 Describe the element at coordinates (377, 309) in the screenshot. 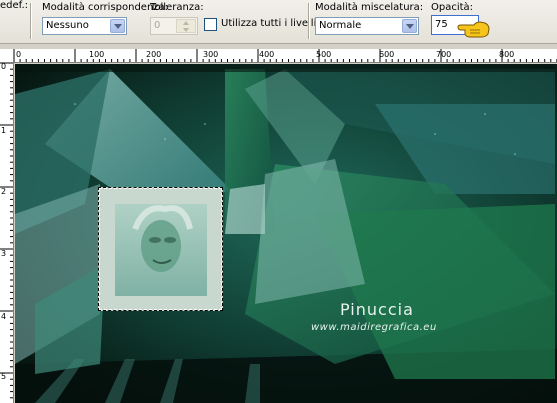

I see `watermark-name: Pinuccia` at that location.